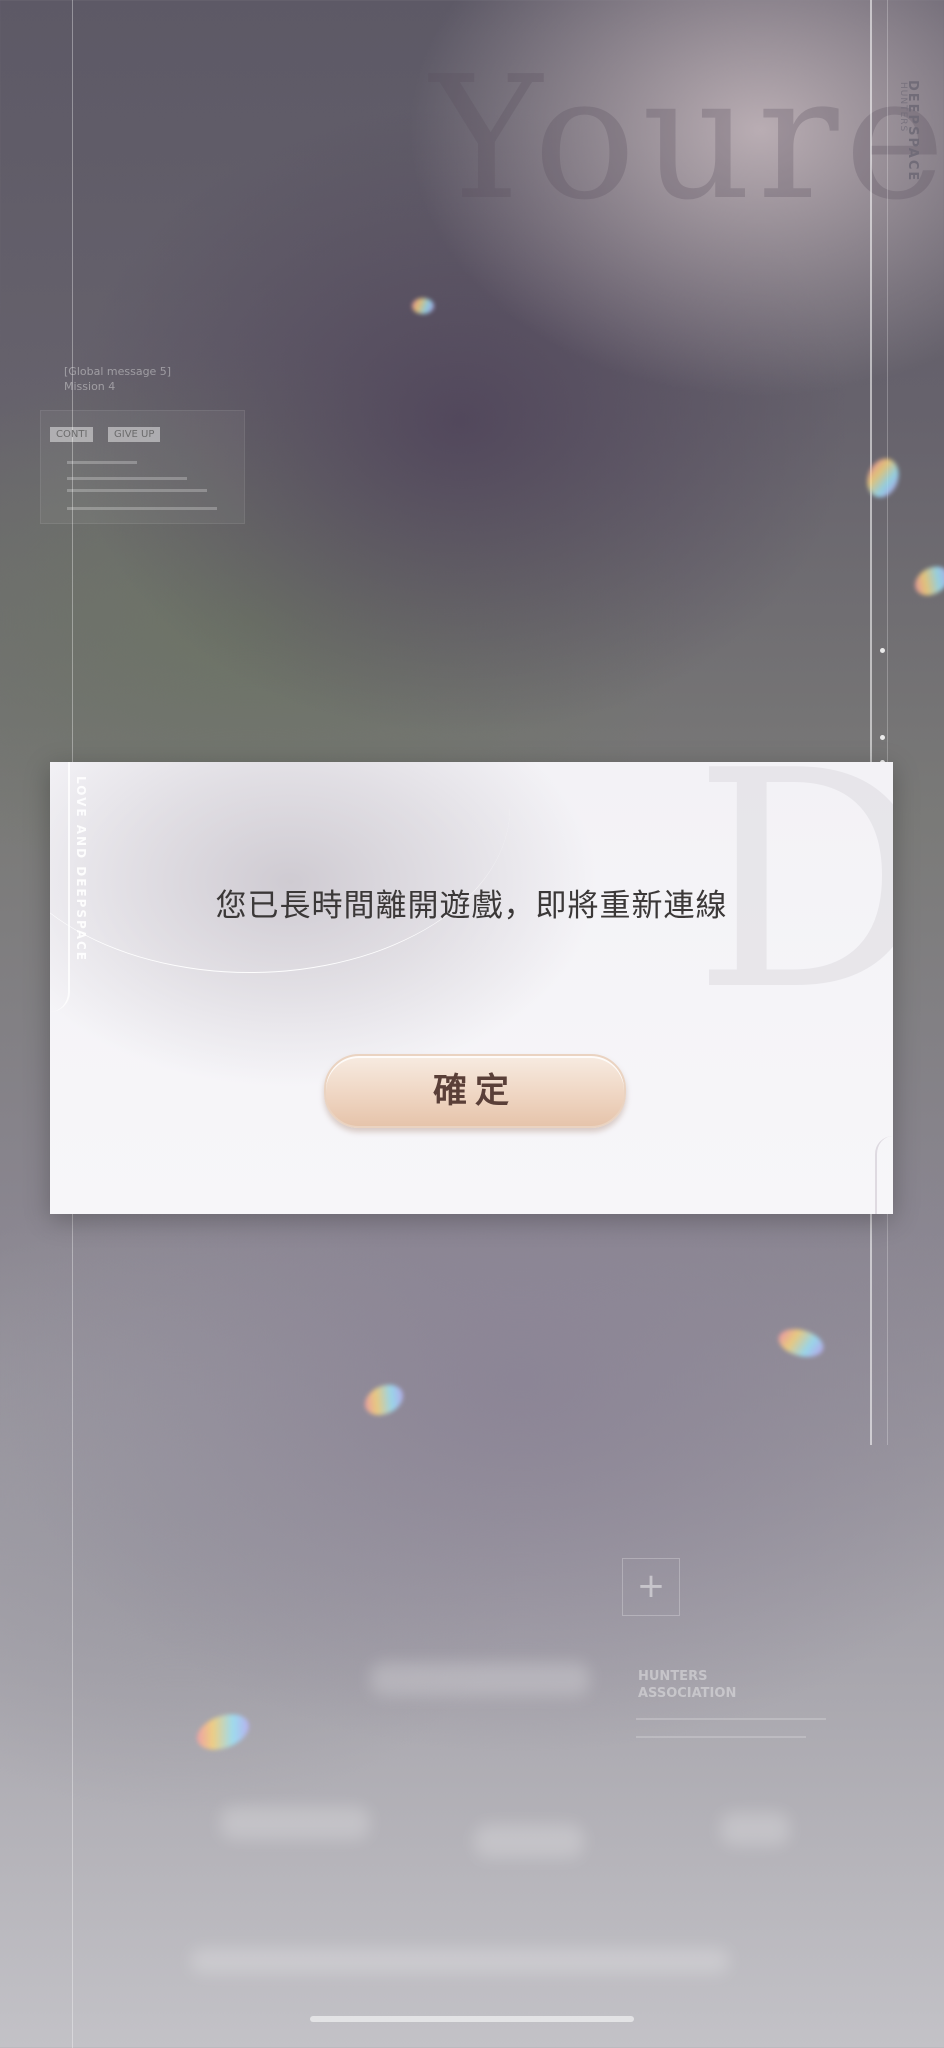 This screenshot has height=2048, width=944. Describe the element at coordinates (280, 867) in the screenshot. I see `dialog-decorative-curve` at that location.